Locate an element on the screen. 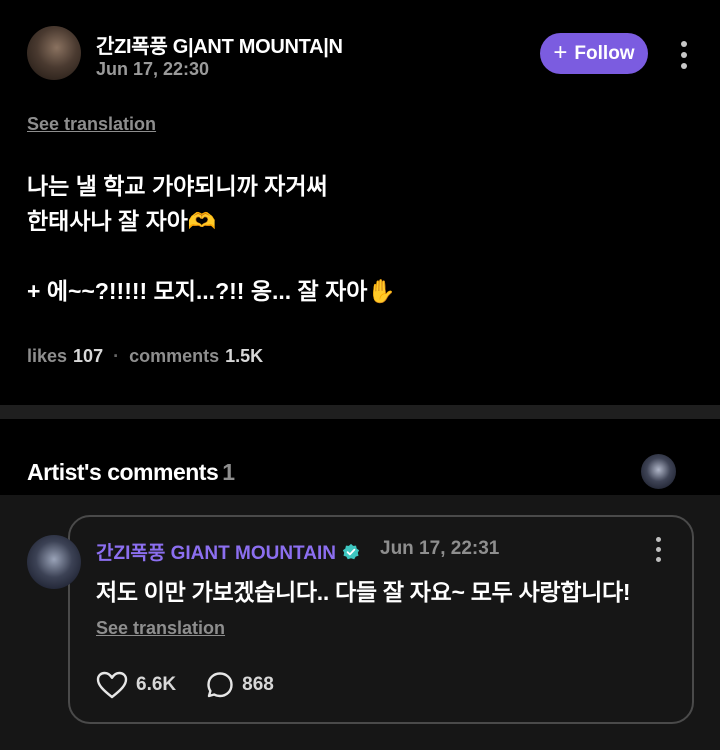  comments-count: 1.5K is located at coordinates (244, 356).